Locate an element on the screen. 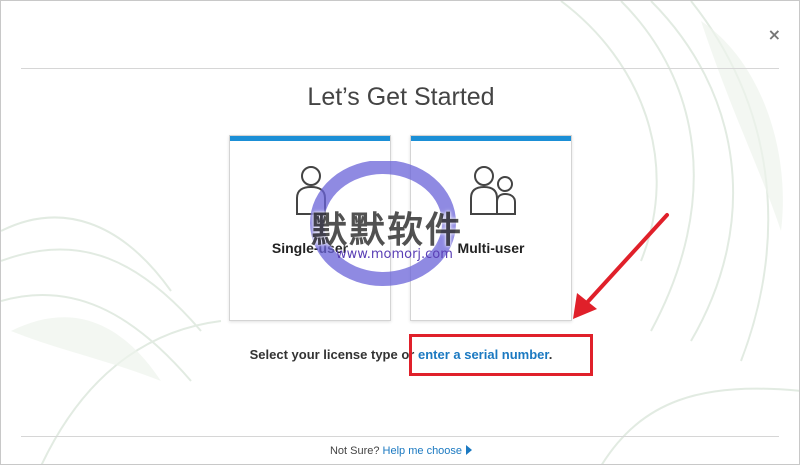 This screenshot has width=800, height=465. watermark-text: 默默软件 is located at coordinates (387, 230).